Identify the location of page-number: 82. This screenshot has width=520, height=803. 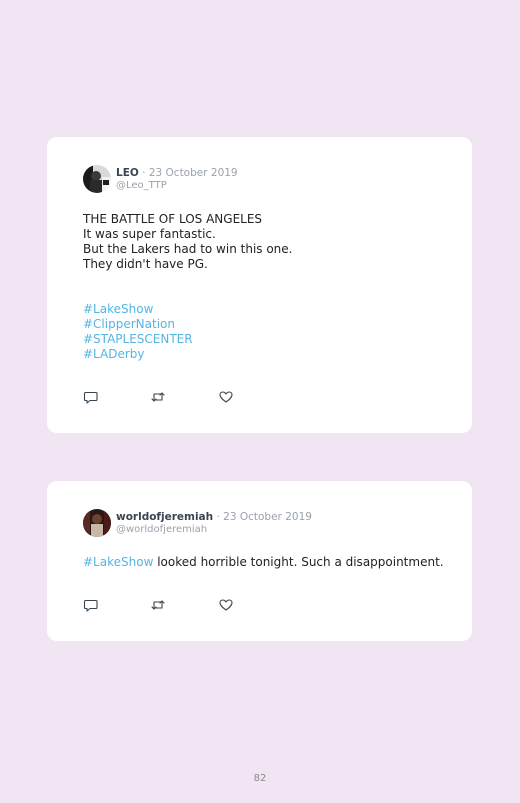
(260, 778).